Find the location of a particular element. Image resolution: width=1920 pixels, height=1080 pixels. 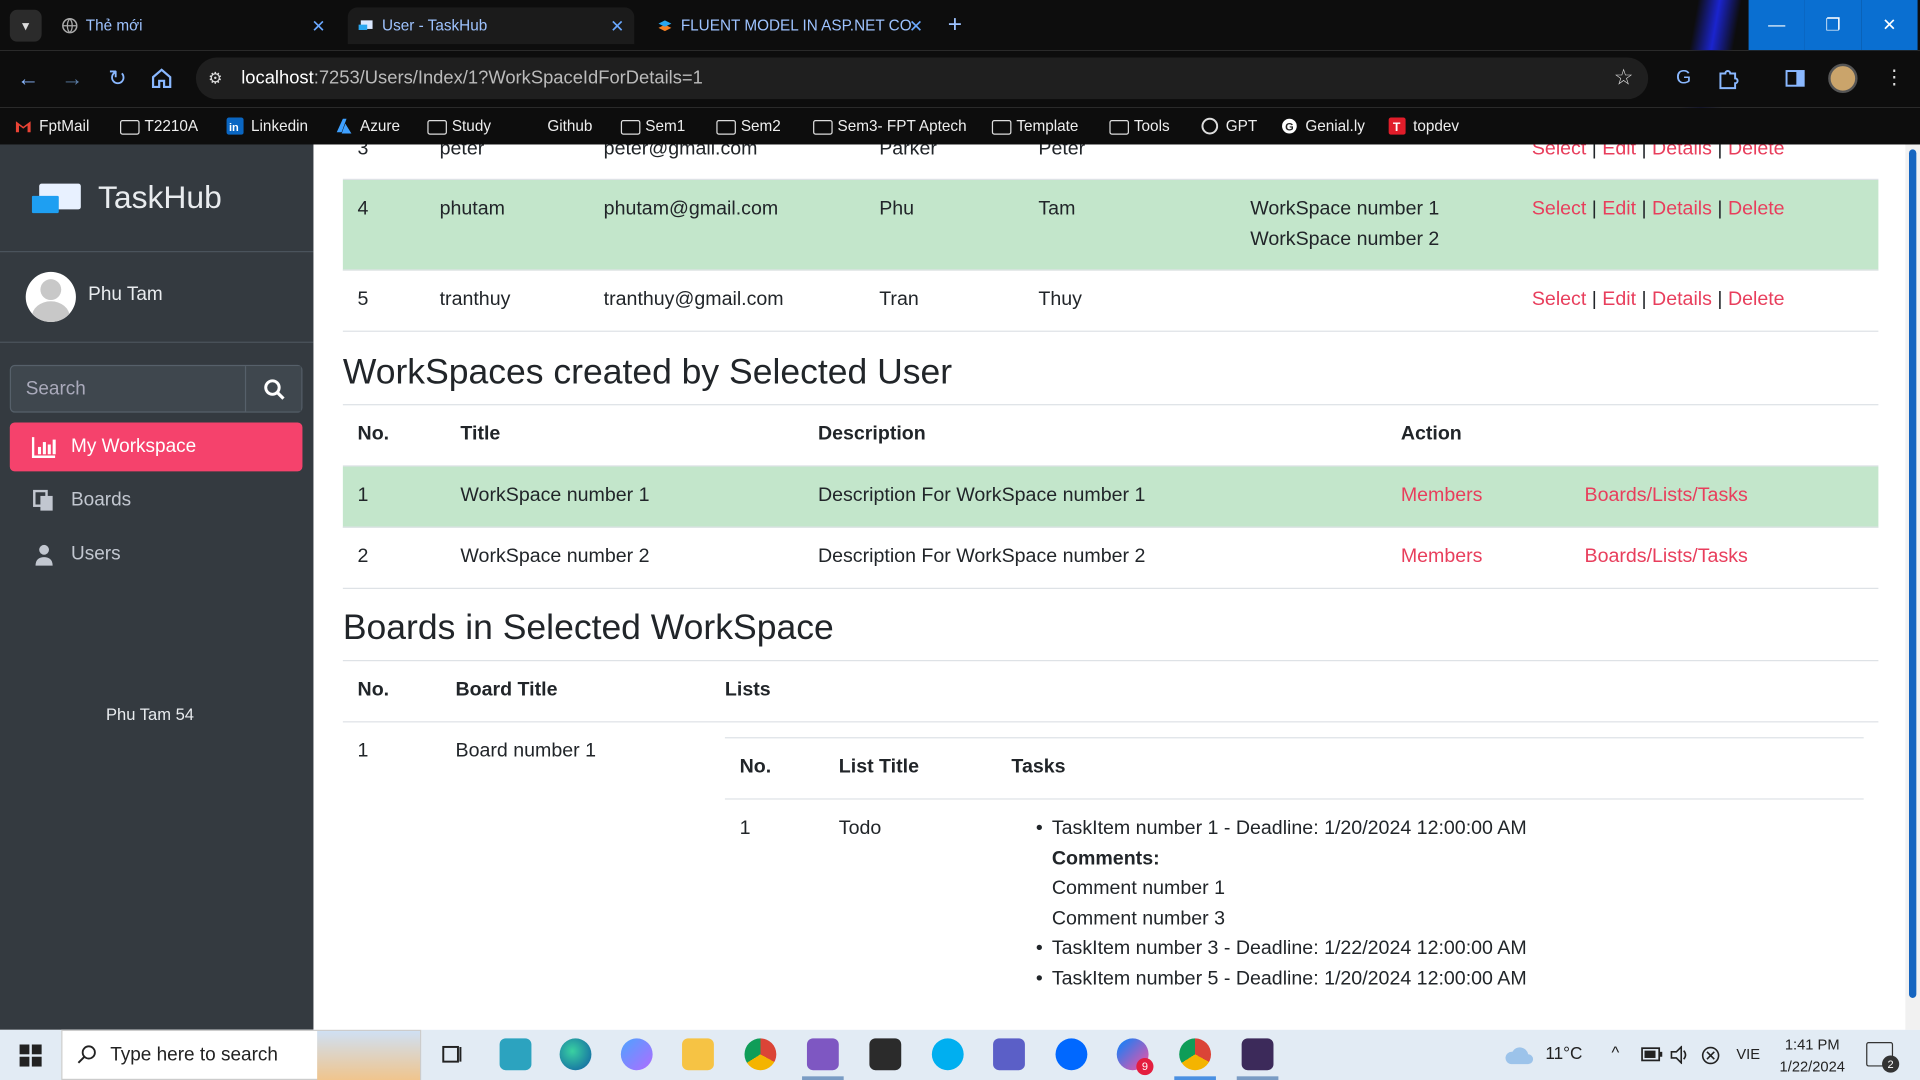

copilot-icon is located at coordinates (636, 1054).